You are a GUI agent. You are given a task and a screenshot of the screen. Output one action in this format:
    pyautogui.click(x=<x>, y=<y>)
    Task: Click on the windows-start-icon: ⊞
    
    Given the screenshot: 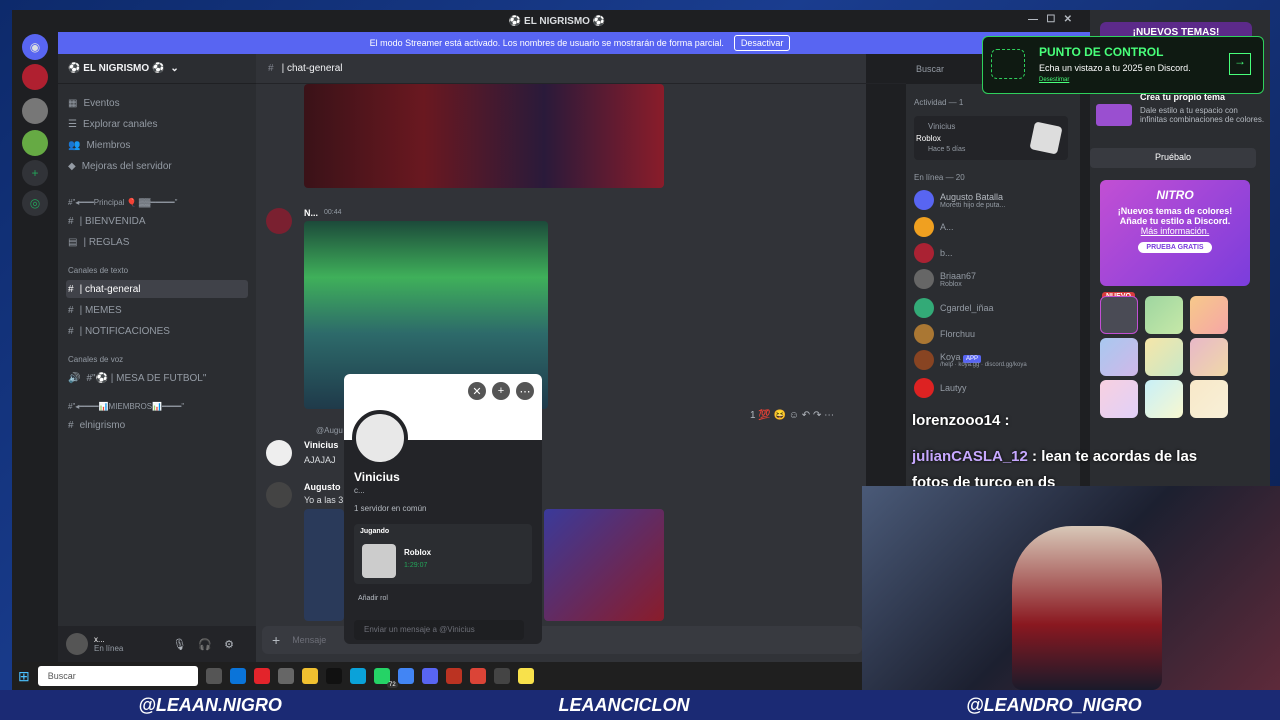 What is the action you would take?
    pyautogui.click(x=24, y=676)
    